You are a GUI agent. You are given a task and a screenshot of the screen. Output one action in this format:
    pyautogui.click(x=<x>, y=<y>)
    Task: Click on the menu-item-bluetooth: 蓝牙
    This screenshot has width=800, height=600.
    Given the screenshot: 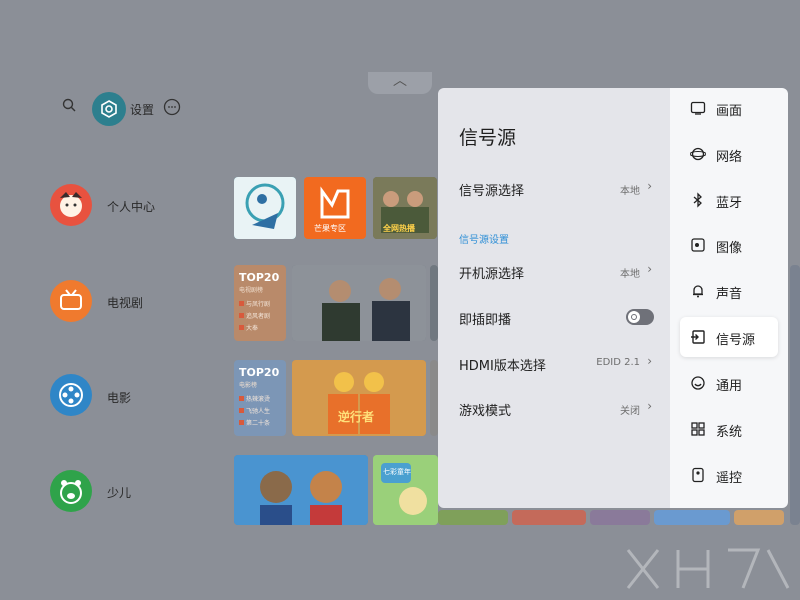 What is the action you would take?
    pyautogui.click(x=729, y=200)
    